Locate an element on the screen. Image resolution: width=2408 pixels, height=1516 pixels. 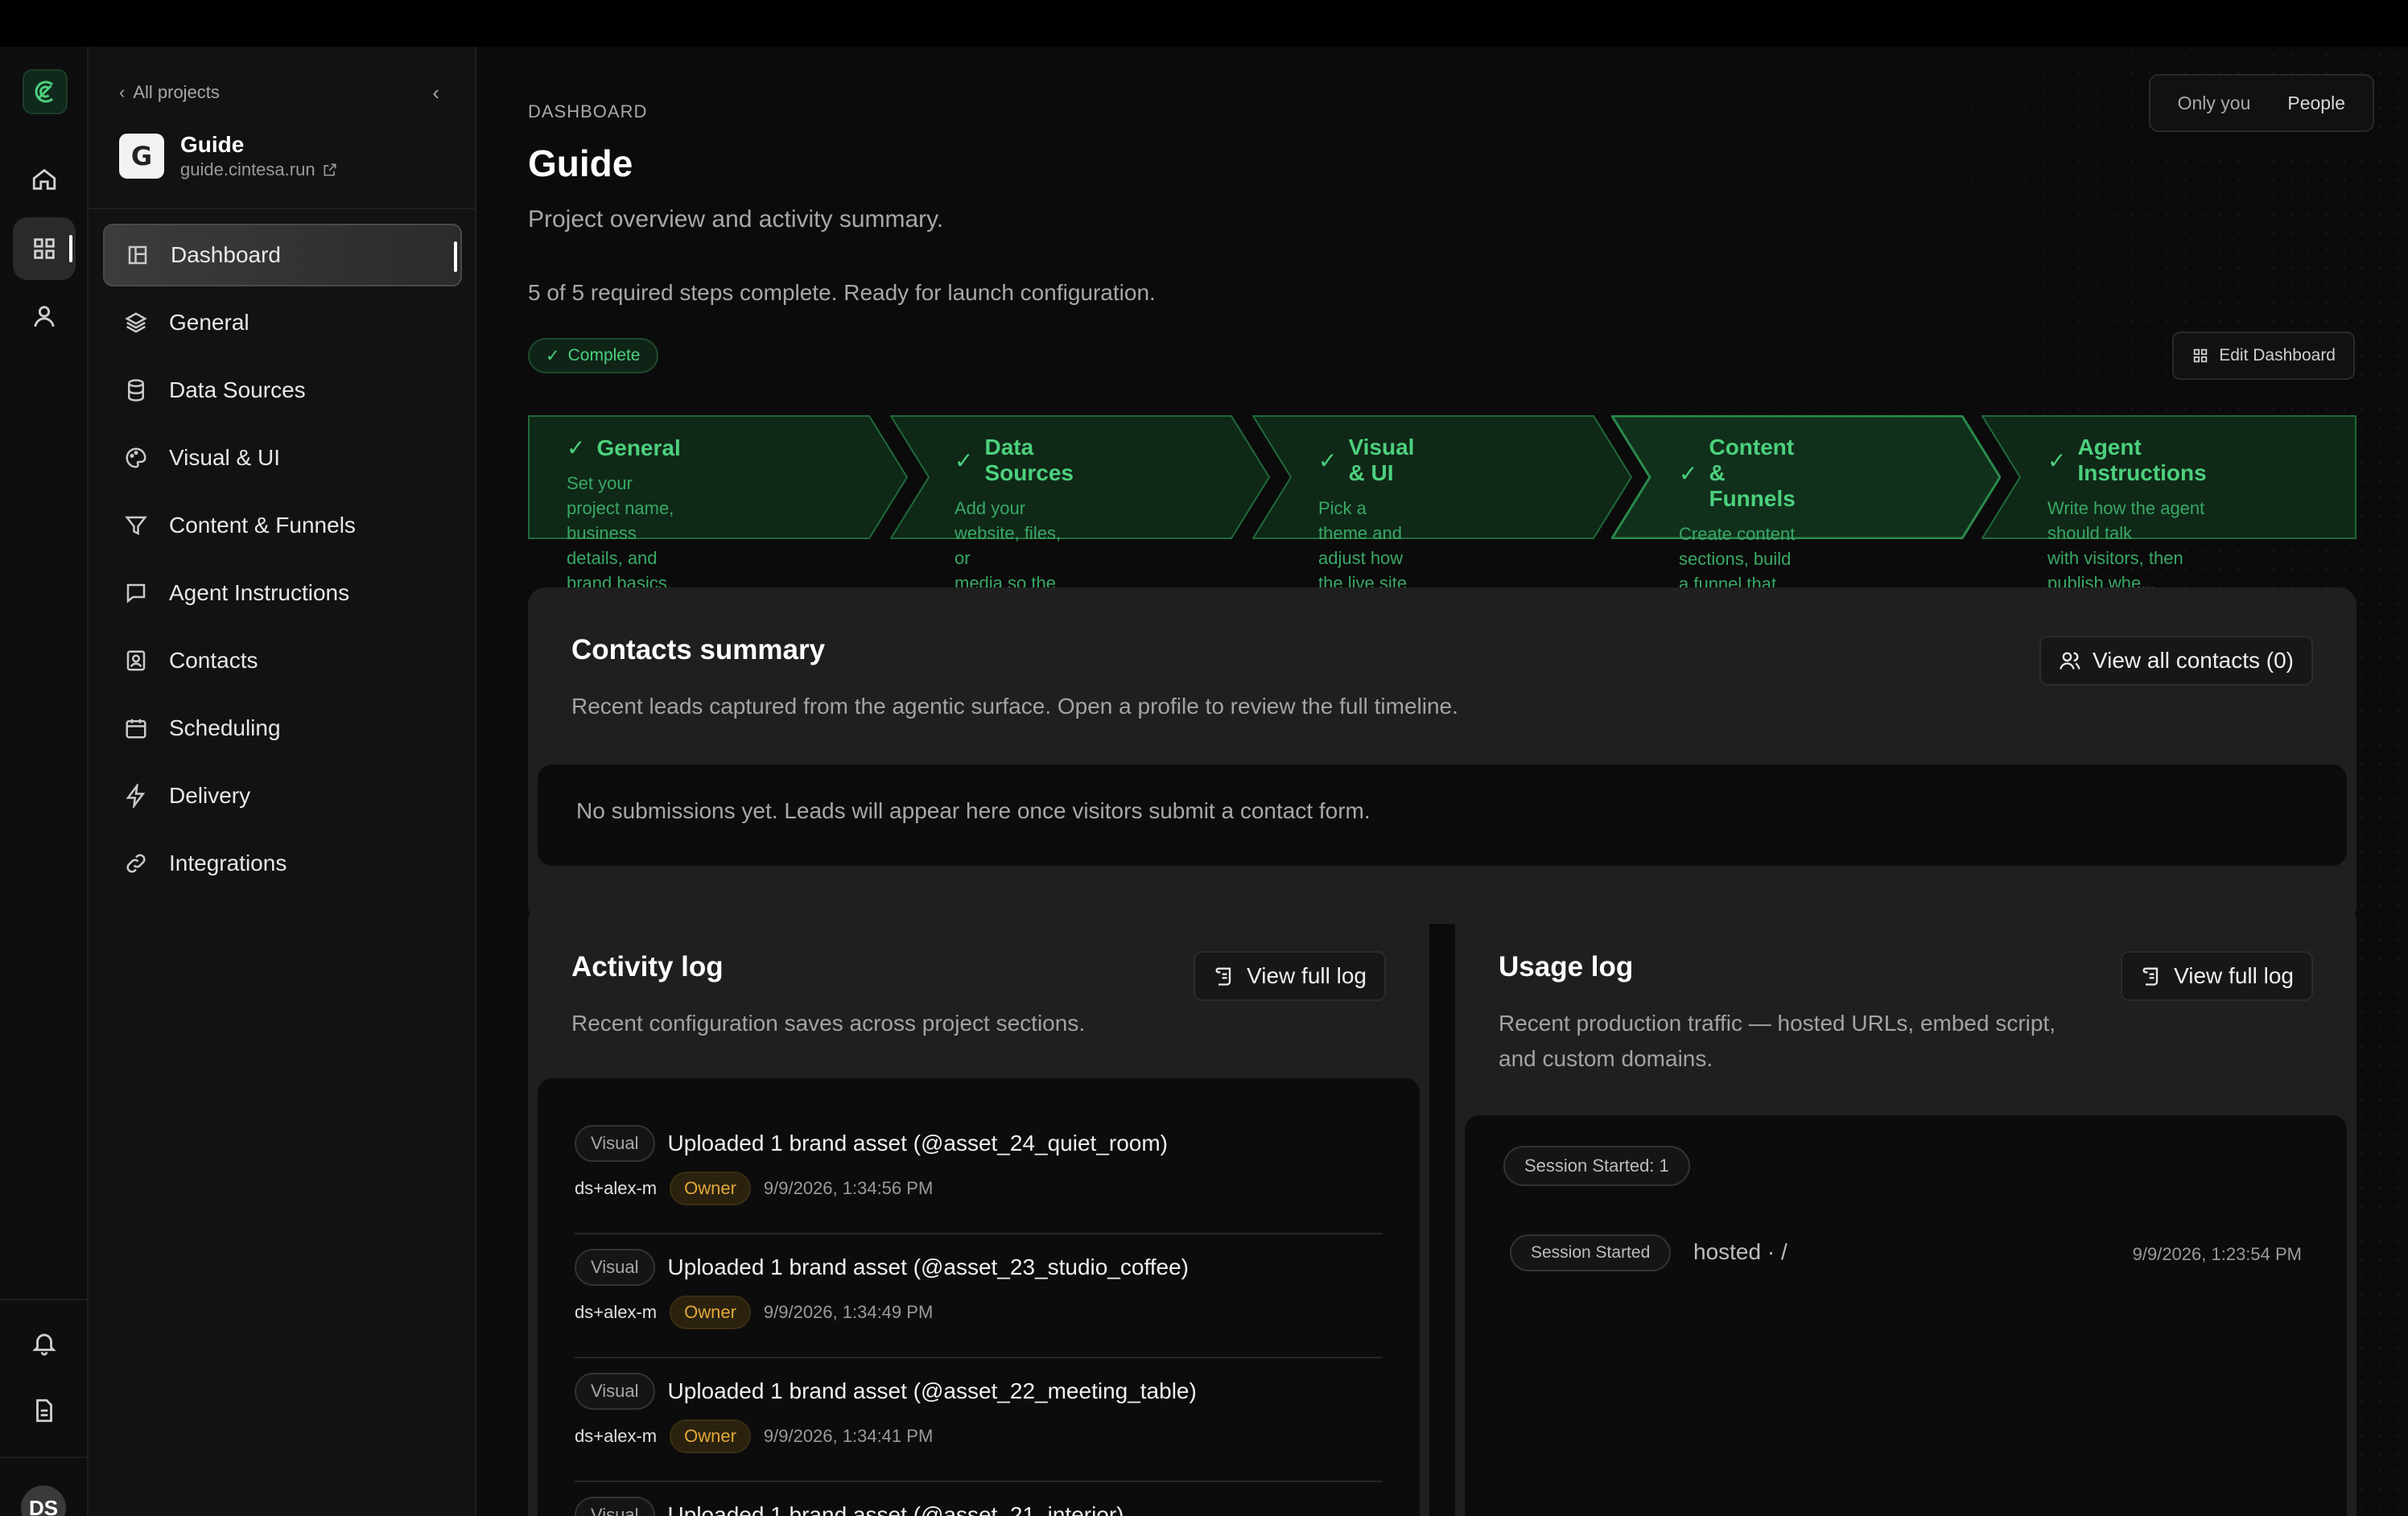
users-icon is located at coordinates (2070, 661).